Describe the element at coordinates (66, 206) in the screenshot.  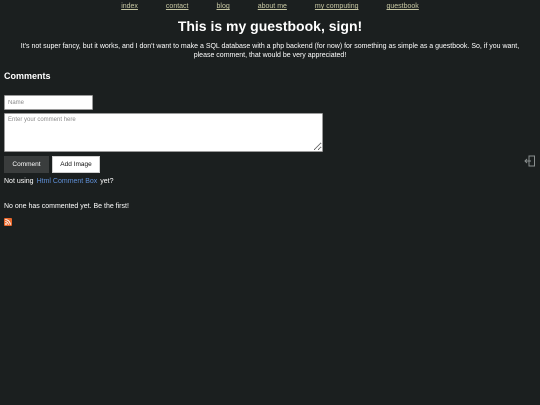
I see `empty-comments-message: No one has commented yet. Be the first!` at that location.